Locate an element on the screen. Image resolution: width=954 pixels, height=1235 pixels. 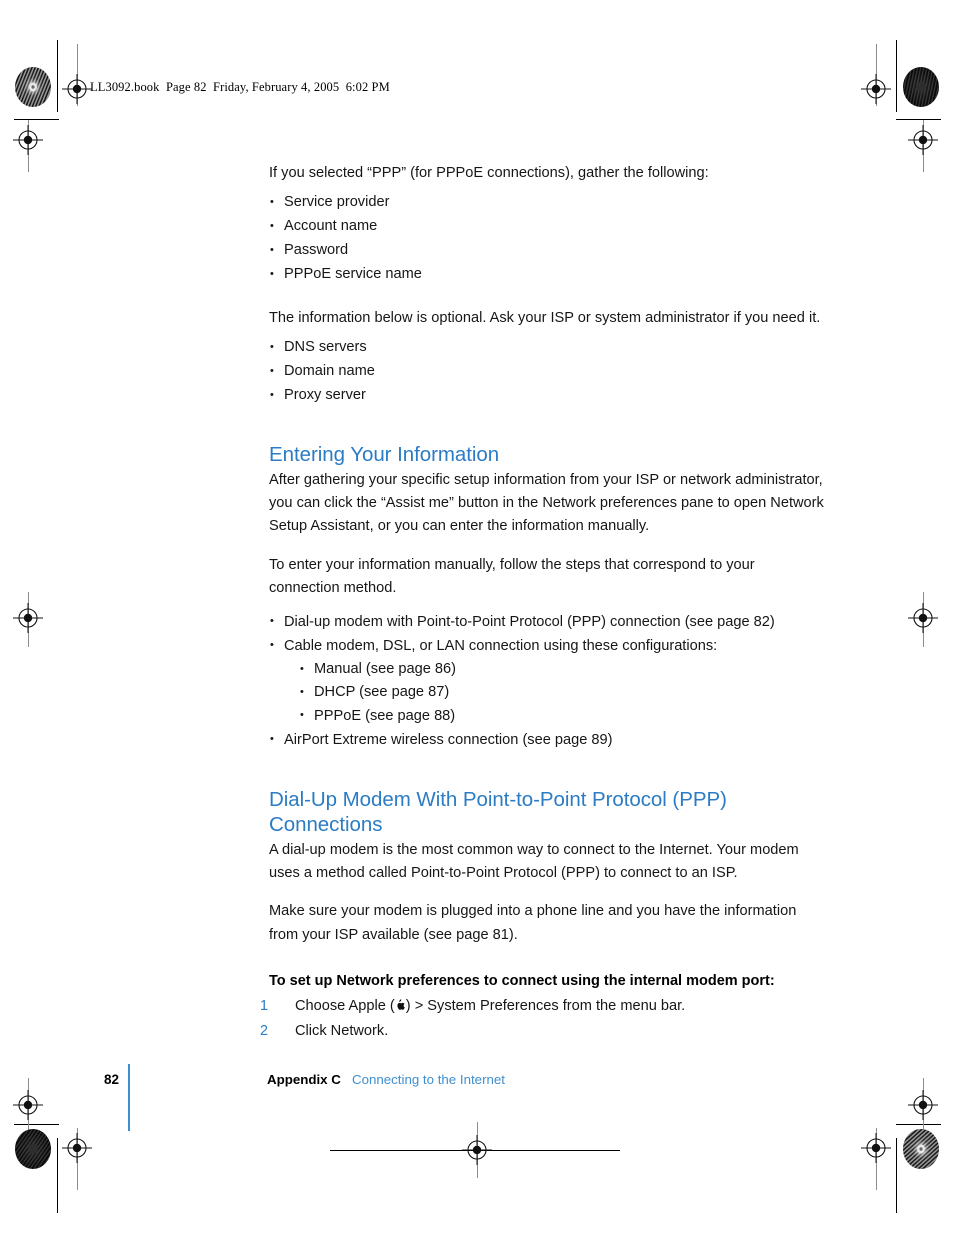
registration-target-left-lower is located at coordinates (28, 1105).